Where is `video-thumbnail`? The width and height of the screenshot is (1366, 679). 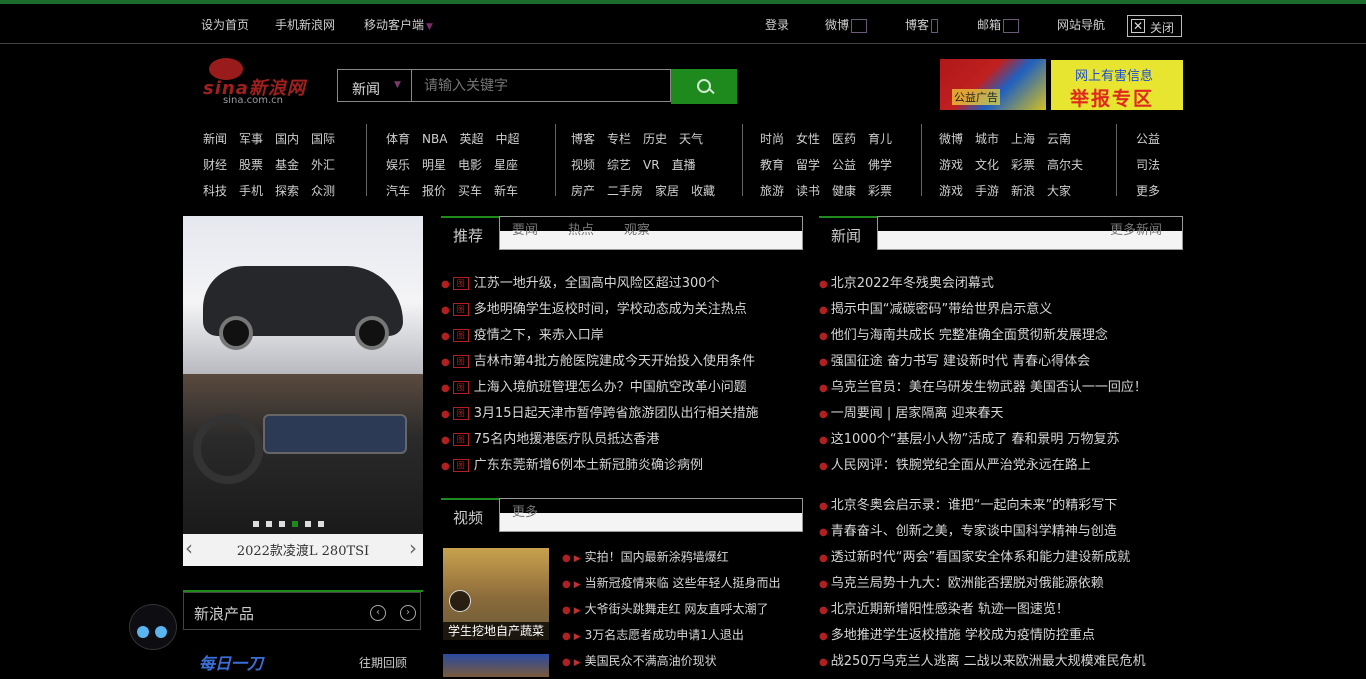
video-thumbnail is located at coordinates (496, 665).